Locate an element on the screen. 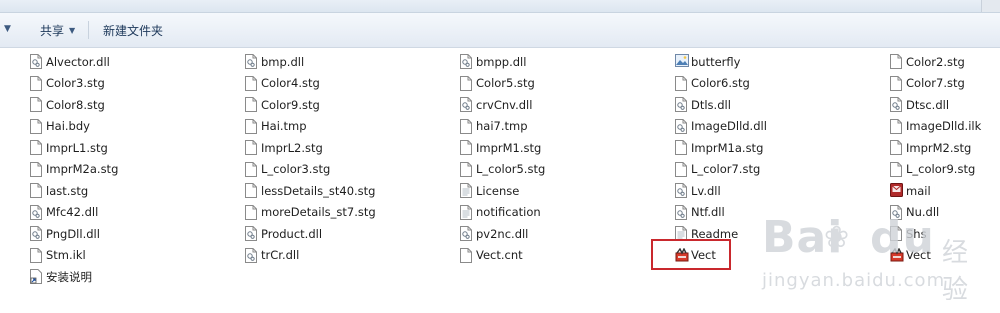  file-item: Color7.stg is located at coordinates (927, 83).